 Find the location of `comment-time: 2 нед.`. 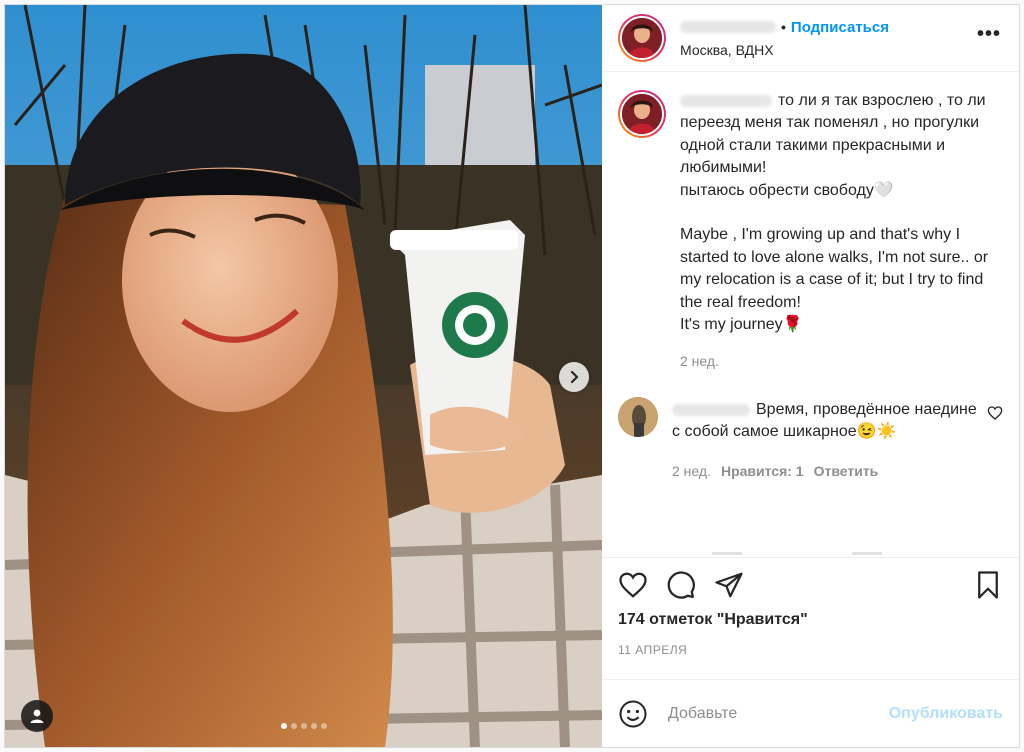

comment-time: 2 нед. is located at coordinates (691, 471).